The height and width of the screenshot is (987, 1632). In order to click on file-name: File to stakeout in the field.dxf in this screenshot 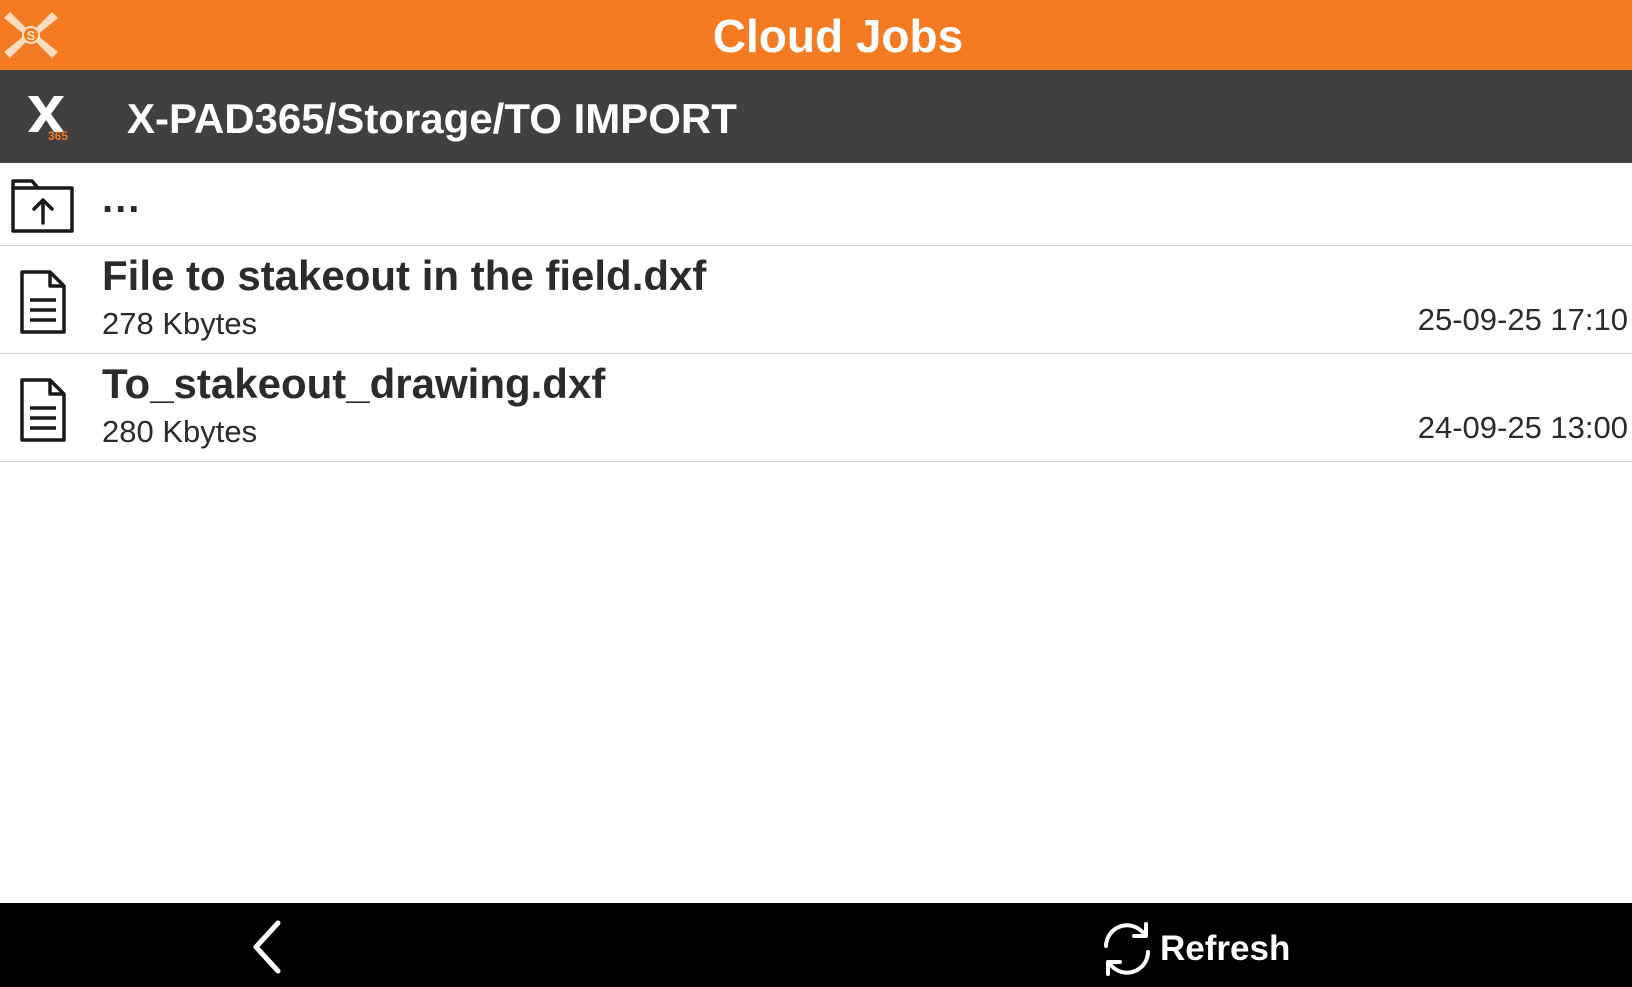, I will do `click(404, 275)`.